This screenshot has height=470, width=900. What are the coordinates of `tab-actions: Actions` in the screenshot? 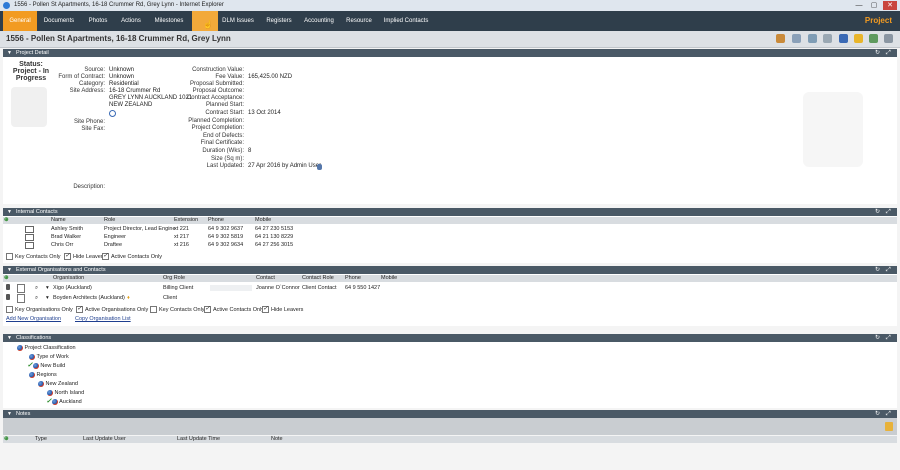 It's located at (131, 21).